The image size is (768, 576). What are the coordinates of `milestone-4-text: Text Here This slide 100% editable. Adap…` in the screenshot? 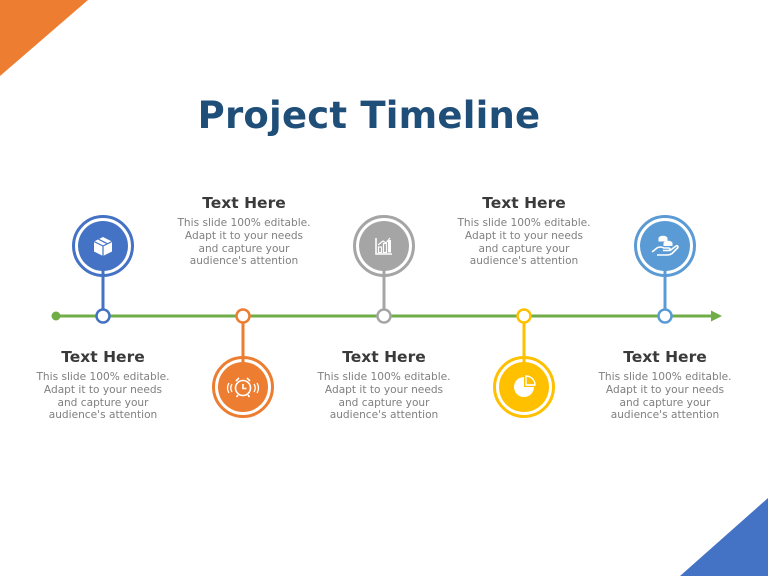 It's located at (524, 231).